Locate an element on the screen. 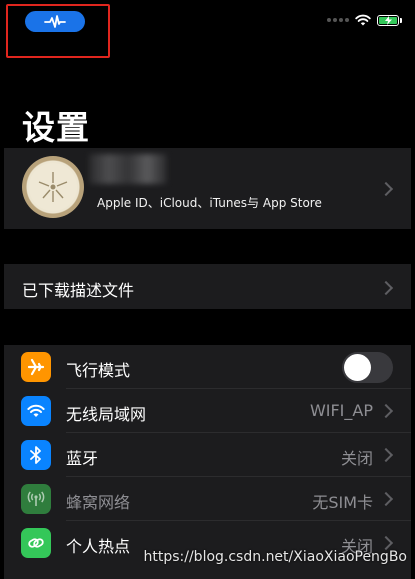 This screenshot has width=415, height=579. cellular-value: 无SIM卡 is located at coordinates (342, 502).